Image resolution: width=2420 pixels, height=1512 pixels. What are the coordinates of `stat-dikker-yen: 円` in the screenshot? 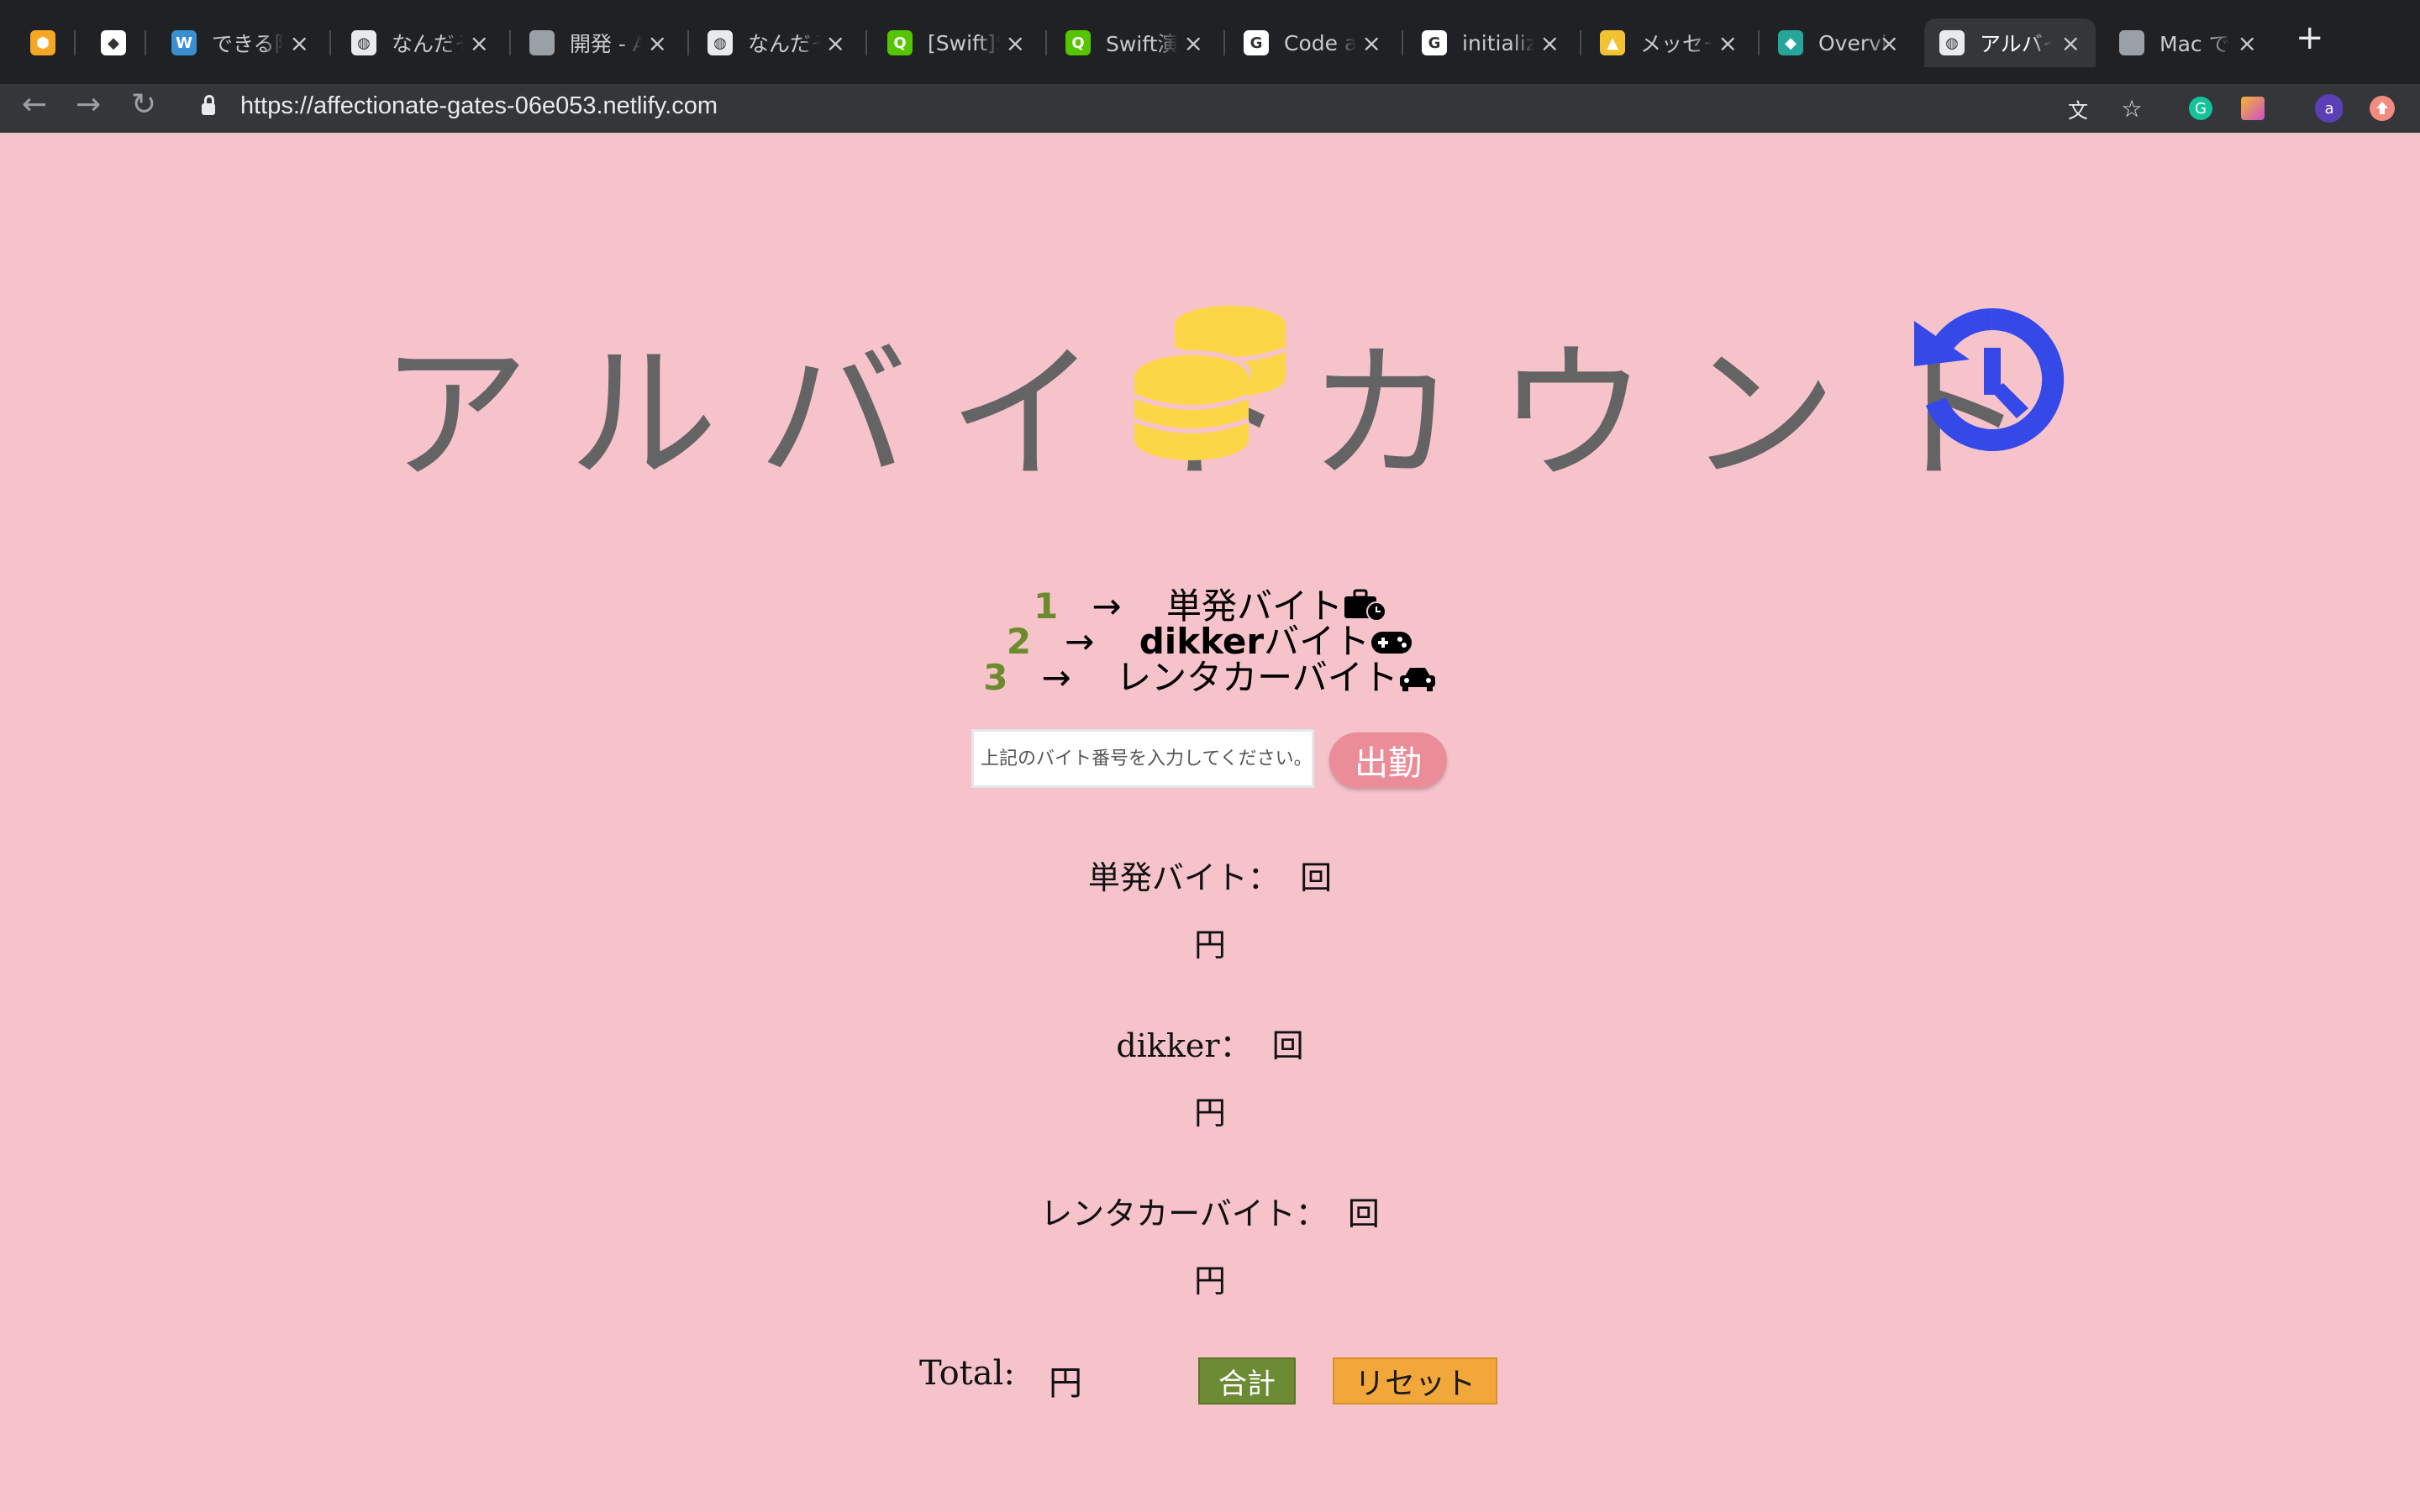 It's located at (1210, 1110).